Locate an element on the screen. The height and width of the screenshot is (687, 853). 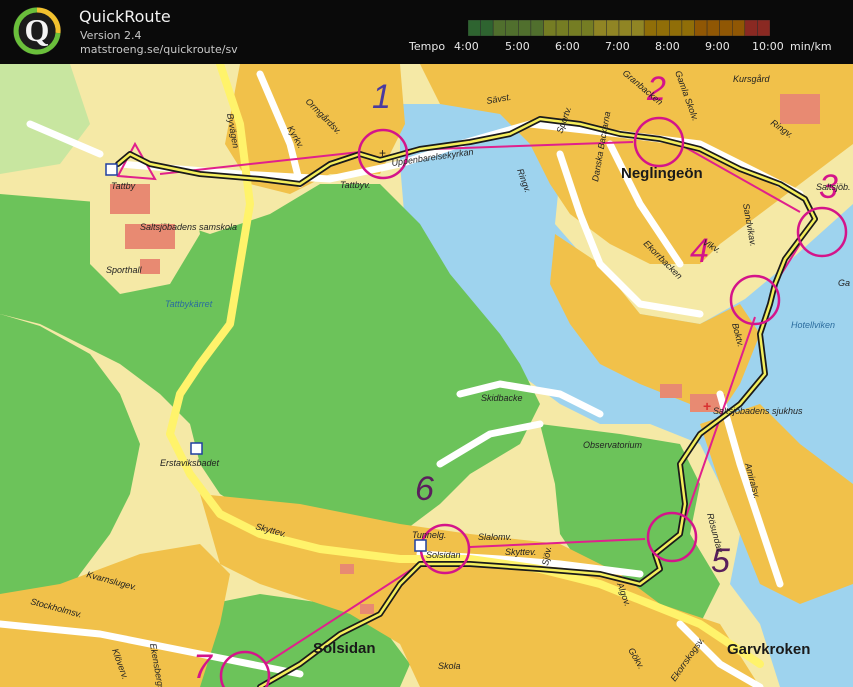
building-label: Saltsjöbadens sjukhus is located at coordinates (758, 411).